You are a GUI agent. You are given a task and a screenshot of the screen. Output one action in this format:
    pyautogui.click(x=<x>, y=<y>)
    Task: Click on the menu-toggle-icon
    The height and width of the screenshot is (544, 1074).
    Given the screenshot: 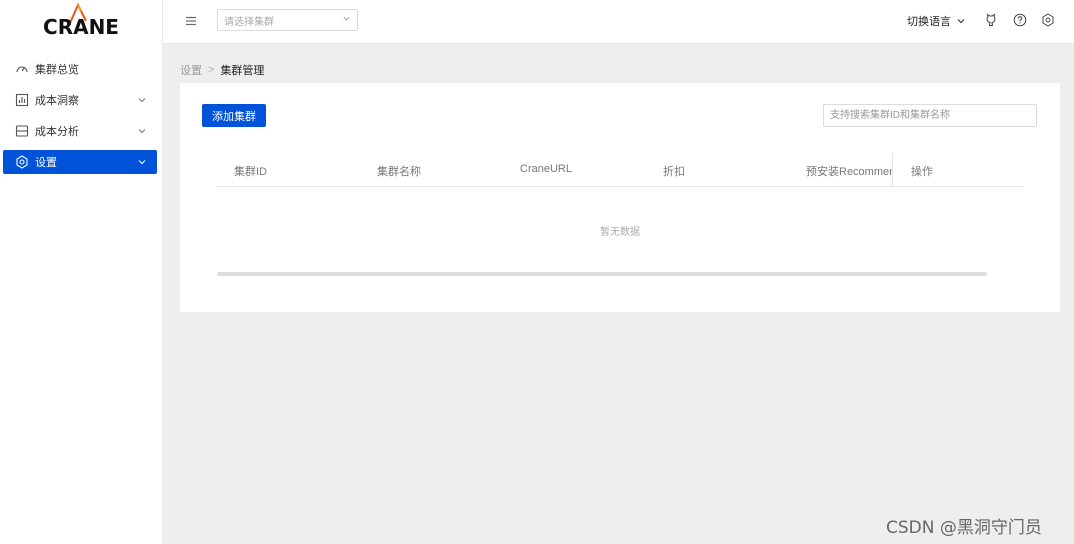 What is the action you would take?
    pyautogui.click(x=191, y=21)
    